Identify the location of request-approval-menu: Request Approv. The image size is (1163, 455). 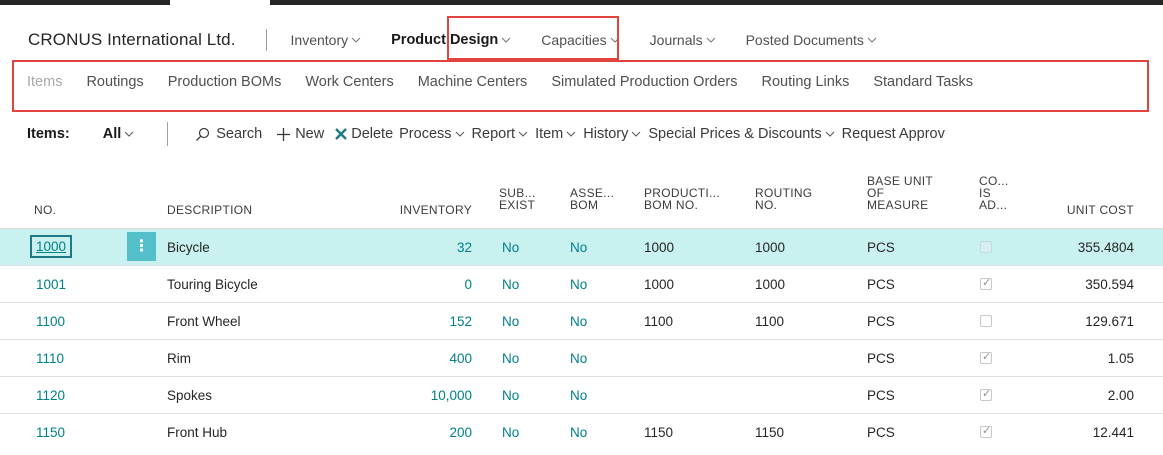
(893, 134).